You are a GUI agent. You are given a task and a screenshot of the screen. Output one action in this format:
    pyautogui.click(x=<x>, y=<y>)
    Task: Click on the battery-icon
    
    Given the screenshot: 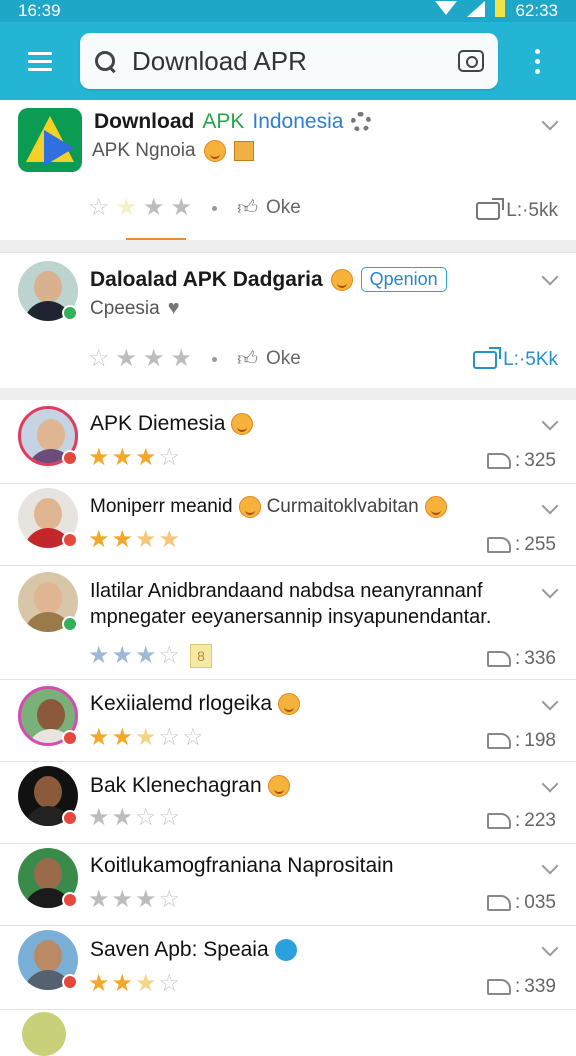 What is the action you would take?
    pyautogui.click(x=500, y=8)
    